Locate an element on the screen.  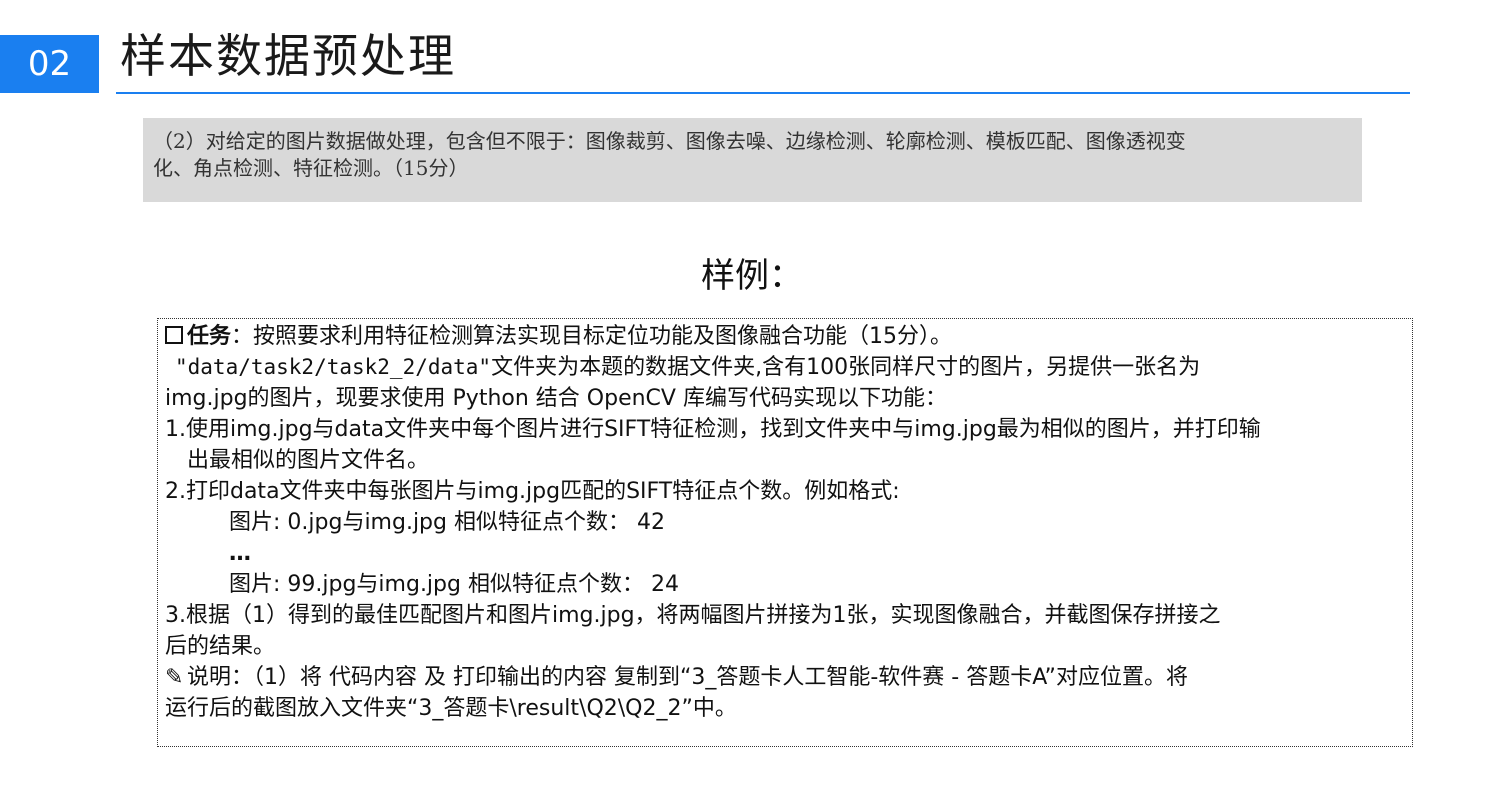
sample-heading: 样例： is located at coordinates (752, 276).